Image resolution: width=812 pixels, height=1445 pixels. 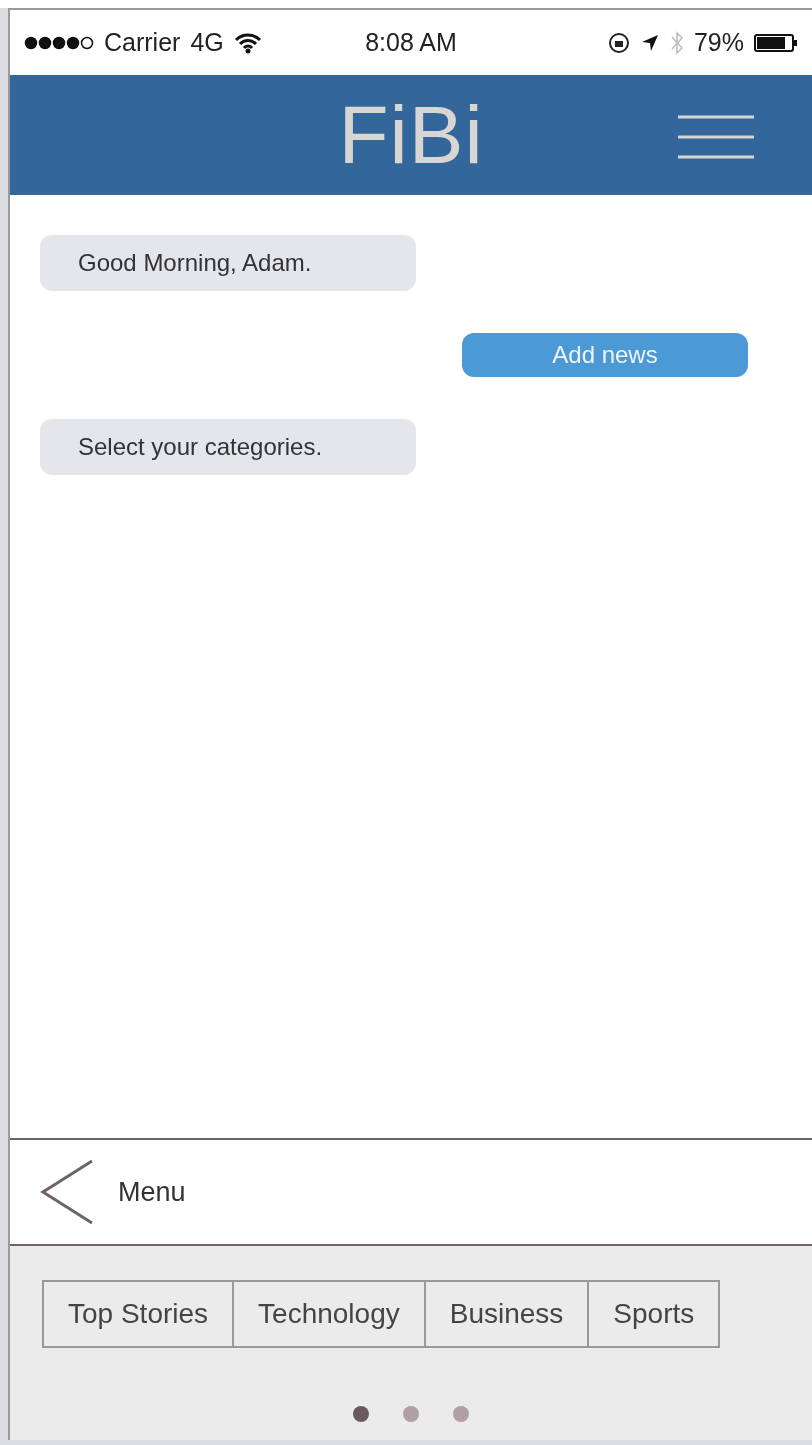 What do you see at coordinates (152, 1192) in the screenshot?
I see `menu-label: Menu` at bounding box center [152, 1192].